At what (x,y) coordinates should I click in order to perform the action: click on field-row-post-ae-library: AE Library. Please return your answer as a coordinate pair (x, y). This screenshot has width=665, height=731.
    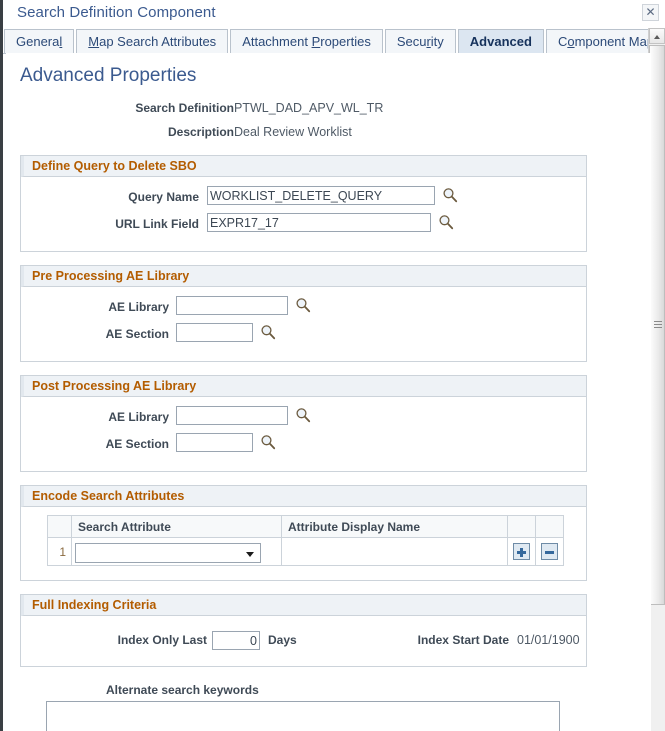
    Looking at the image, I should click on (303, 419).